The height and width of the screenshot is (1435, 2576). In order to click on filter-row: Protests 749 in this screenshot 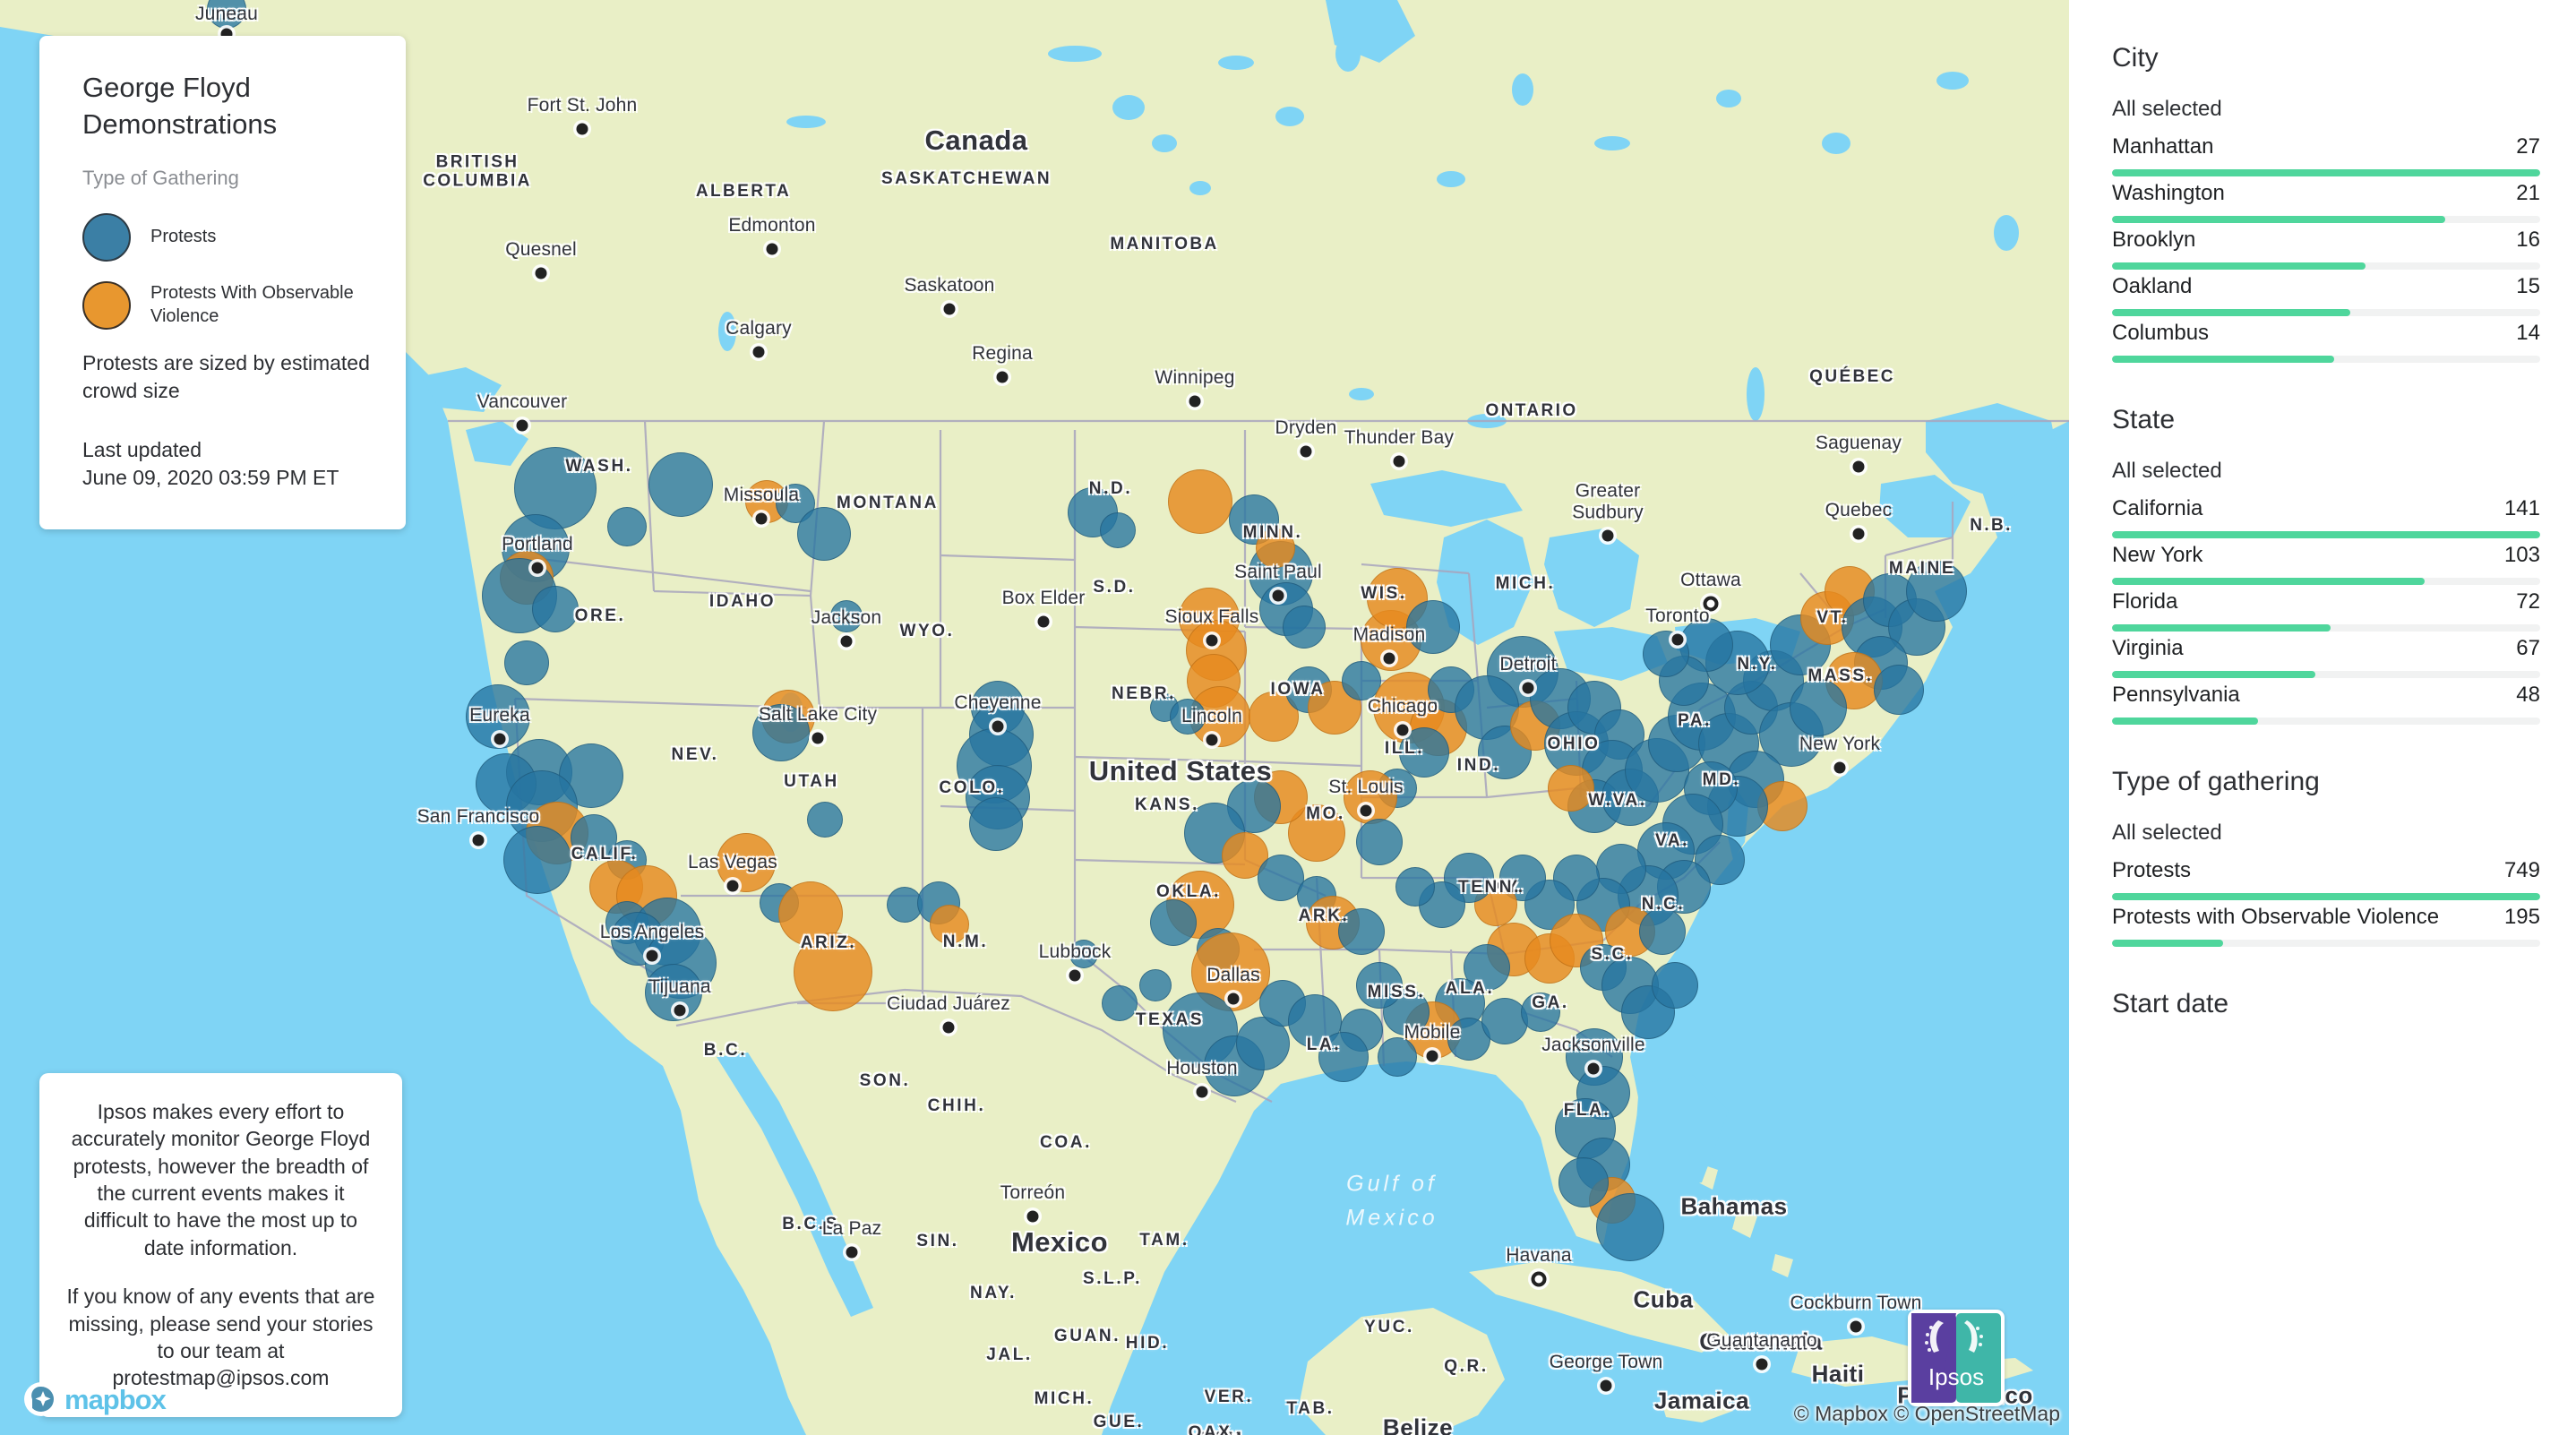, I will do `click(2326, 879)`.